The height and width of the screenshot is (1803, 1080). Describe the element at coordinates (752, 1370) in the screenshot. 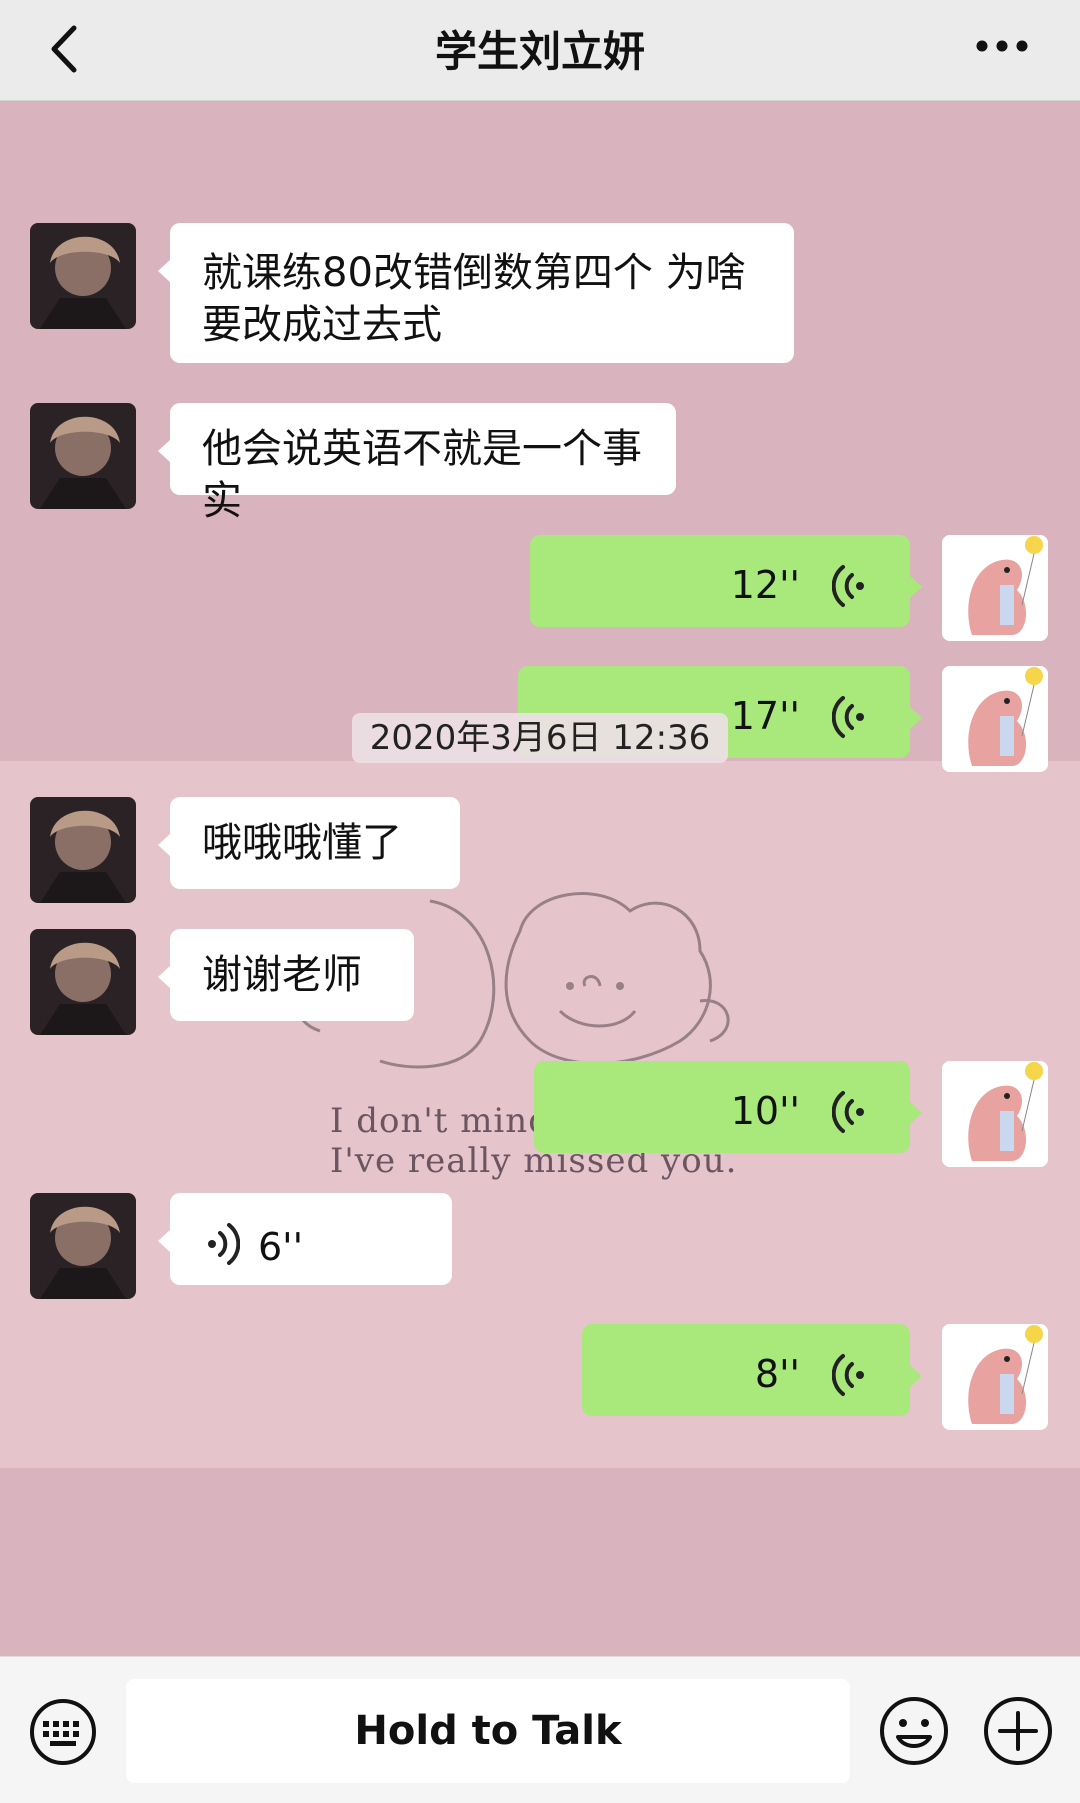

I see `voice-message-outgoing: 8''` at that location.